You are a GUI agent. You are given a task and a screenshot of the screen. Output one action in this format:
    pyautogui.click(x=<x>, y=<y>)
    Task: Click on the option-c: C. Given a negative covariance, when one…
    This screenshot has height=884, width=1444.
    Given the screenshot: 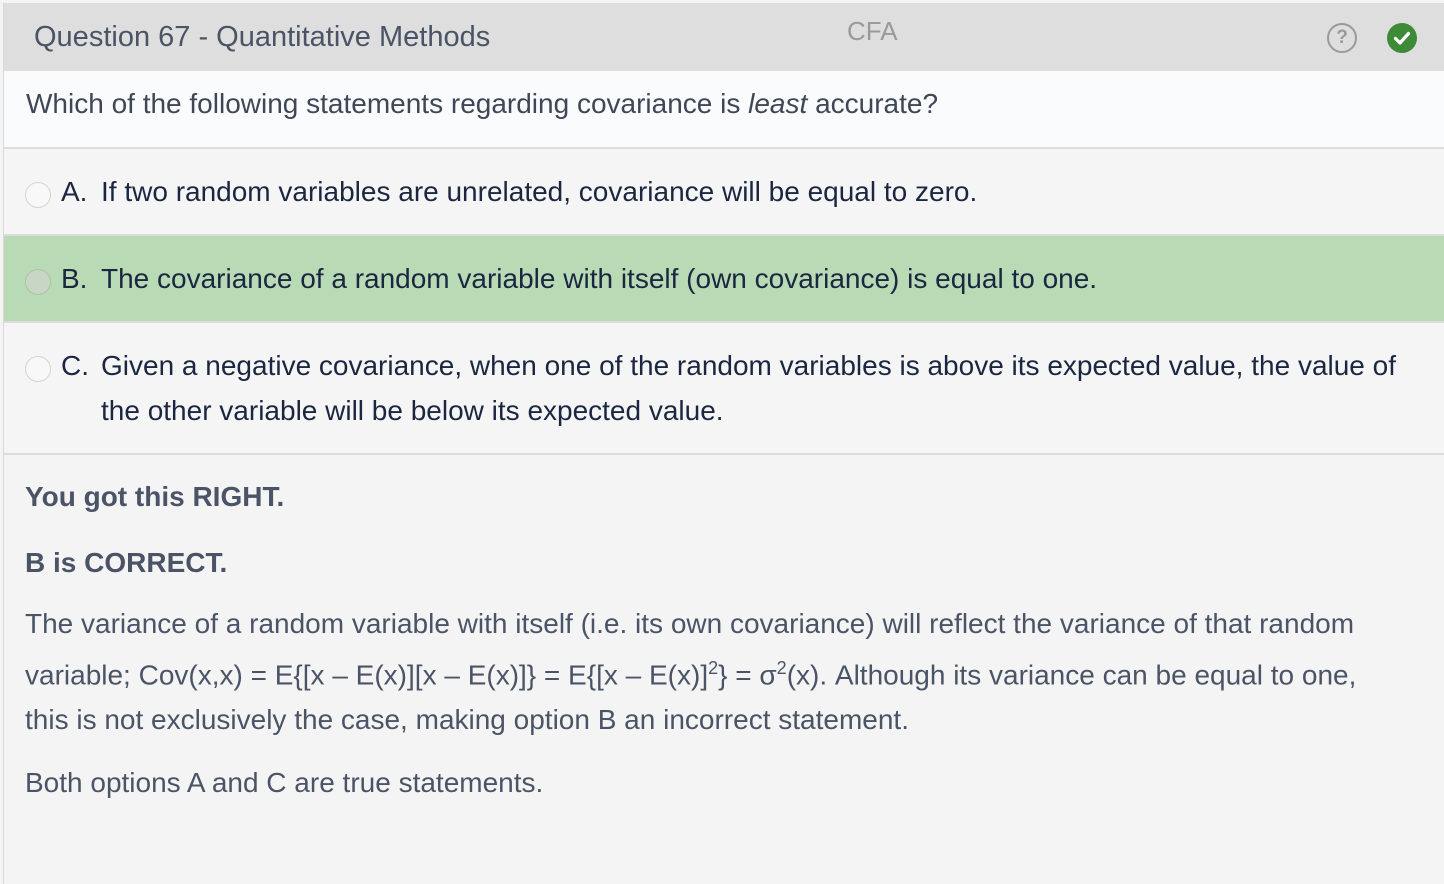 What is the action you would take?
    pyautogui.click(x=724, y=389)
    